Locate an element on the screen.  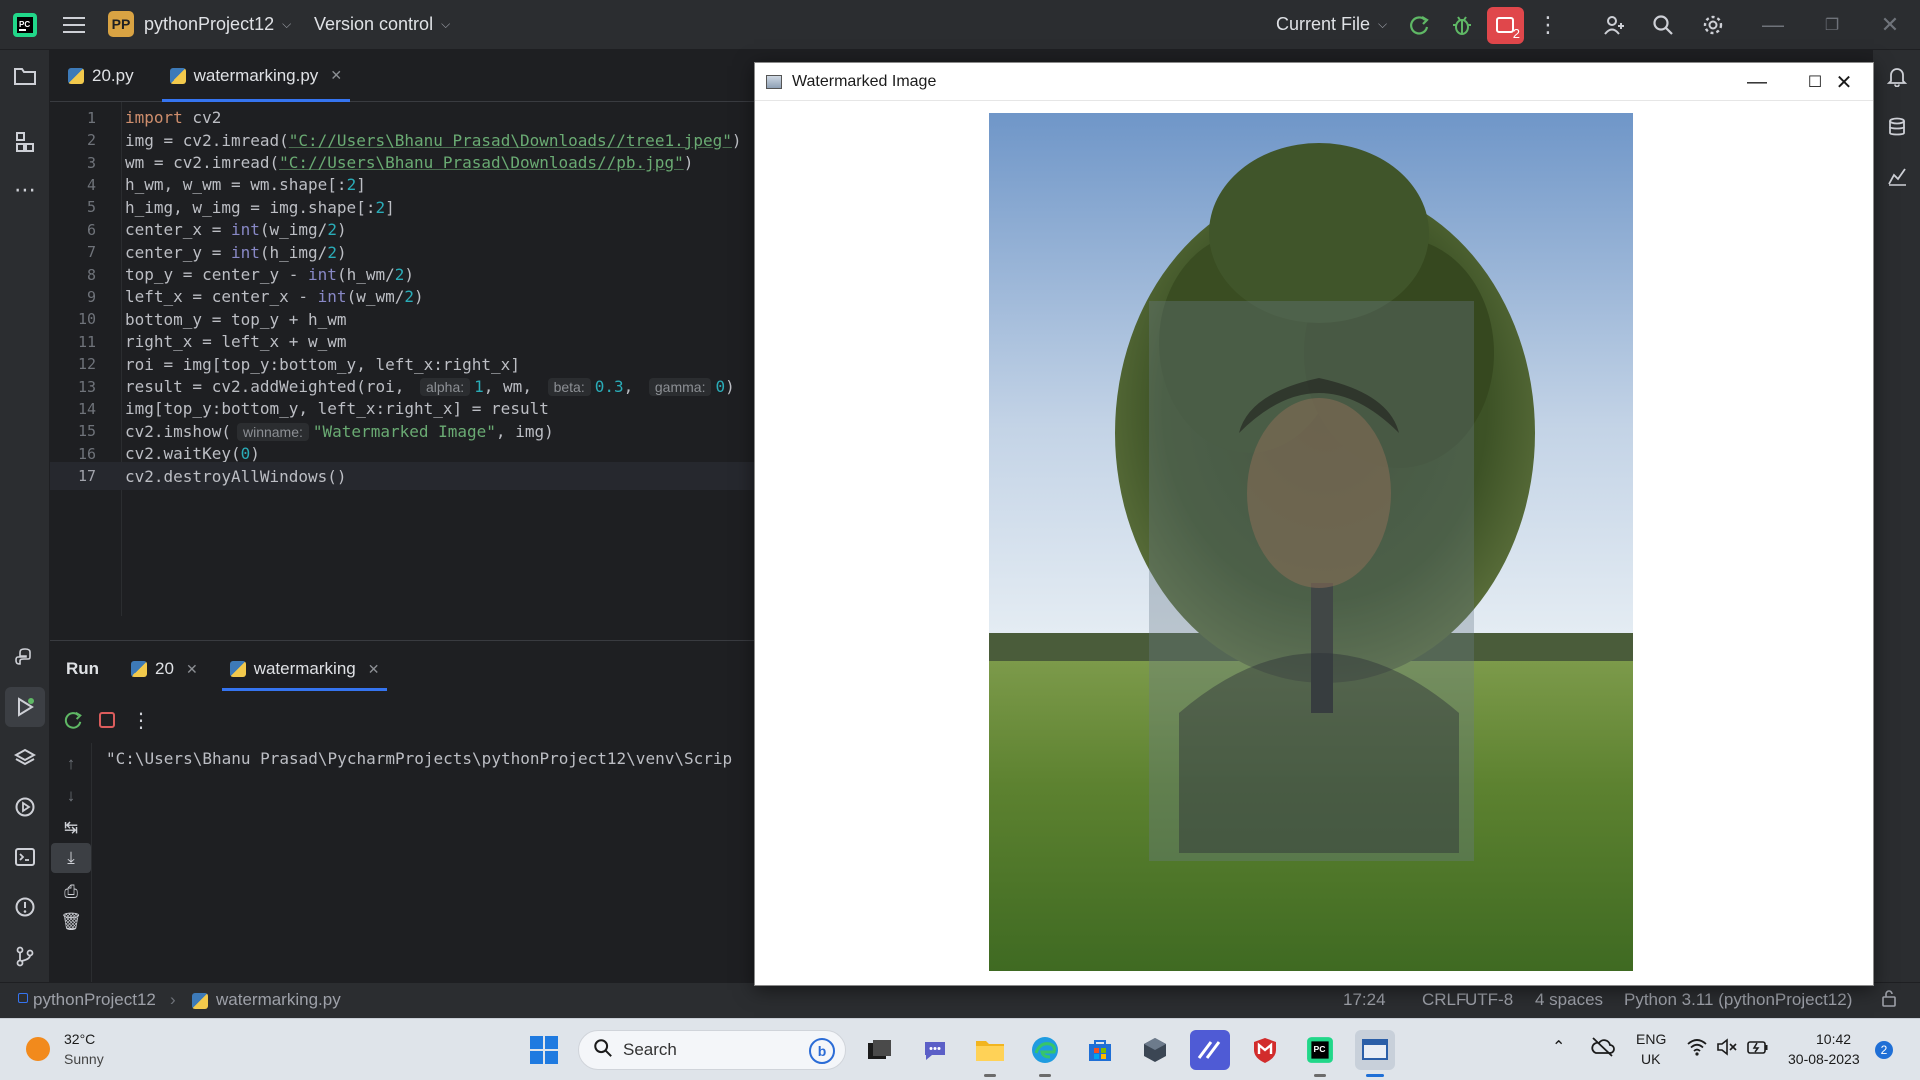
project-selector: PP pythonProject12 ⌵ is located at coordinates (199, 24).